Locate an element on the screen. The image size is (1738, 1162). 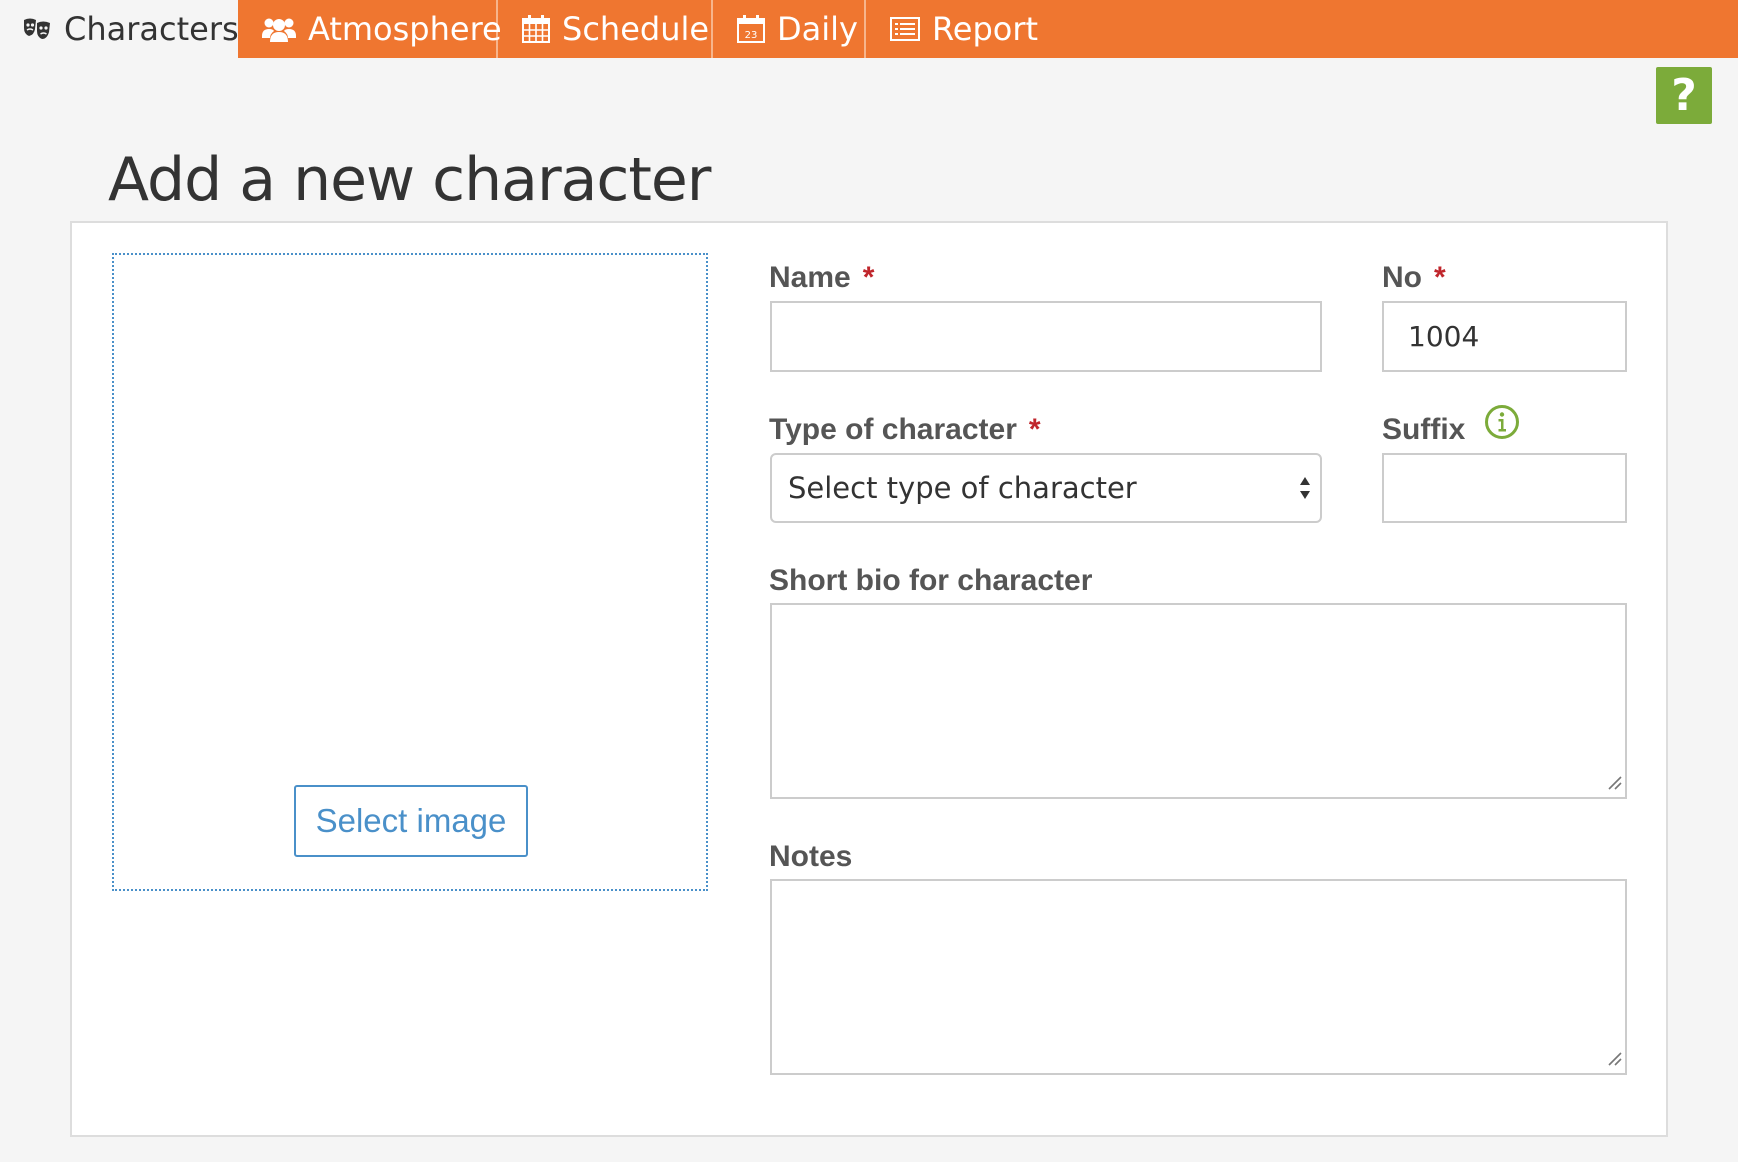
name-required-mark: * is located at coordinates (868, 277).